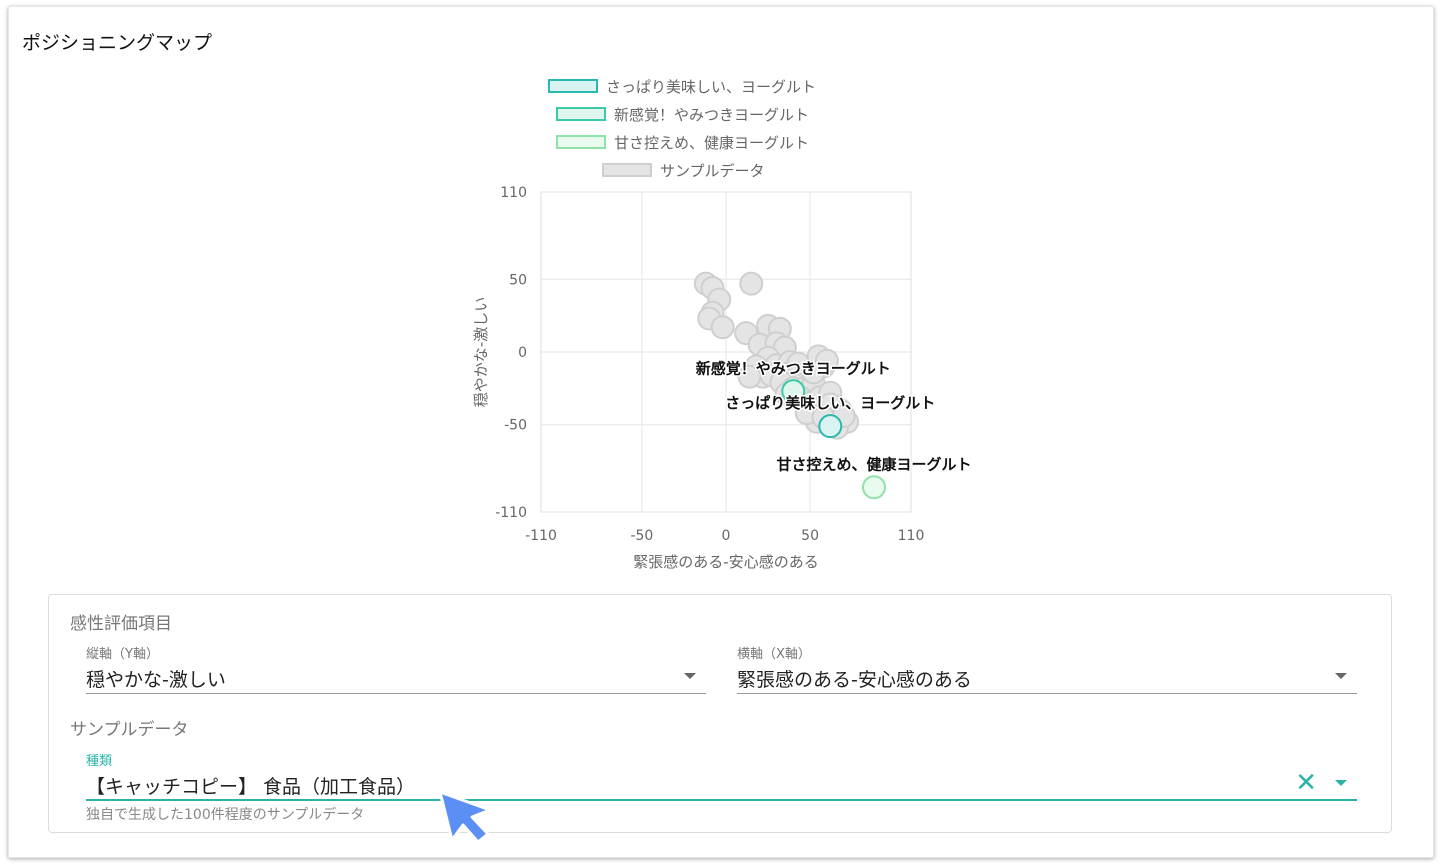 The width and height of the screenshot is (1440, 865). Describe the element at coordinates (793, 368) in the screenshot. I see `data-label: 新感覚！やみつきヨーグルト` at that location.